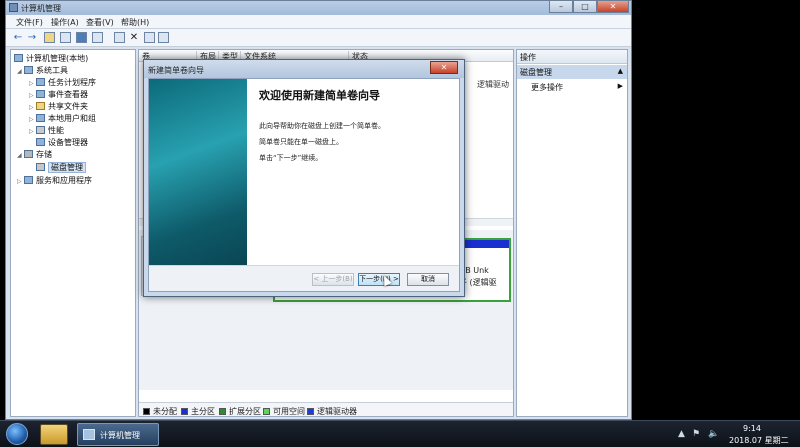 Image resolution: width=800 pixels, height=447 pixels. What do you see at coordinates (332, 411) in the screenshot?
I see `legend-logical-drive: 逻辑驱动器` at bounding box center [332, 411].